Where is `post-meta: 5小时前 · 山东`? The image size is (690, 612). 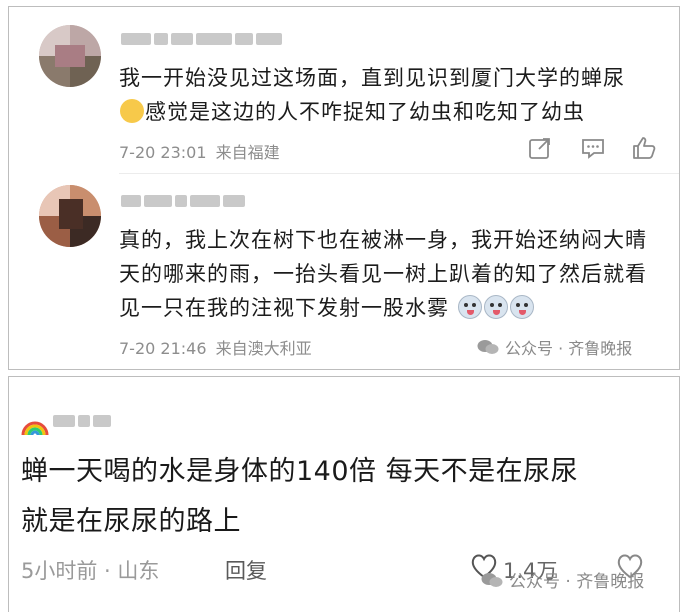
post-meta: 5小时前 · 山东 is located at coordinates (90, 571).